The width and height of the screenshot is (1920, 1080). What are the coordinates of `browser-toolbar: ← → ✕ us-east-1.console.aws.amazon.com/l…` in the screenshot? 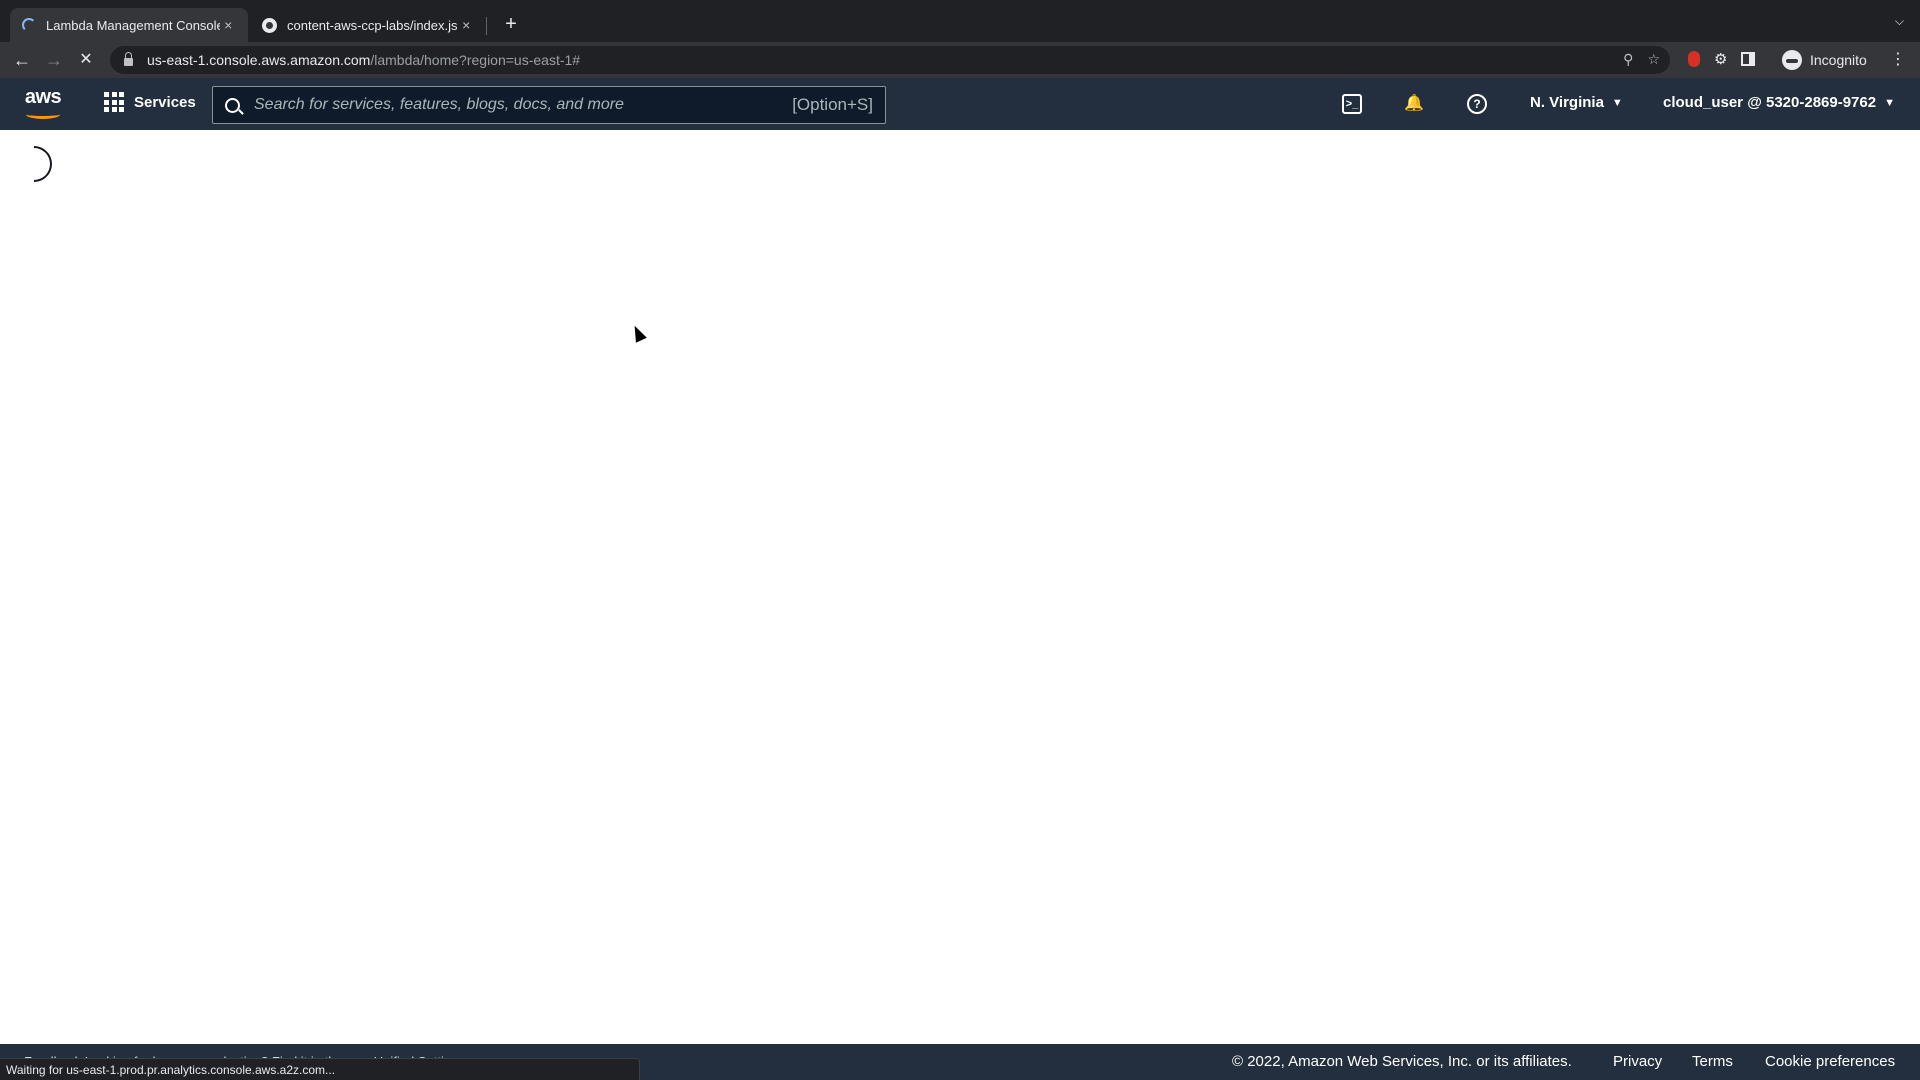 It's located at (960, 60).